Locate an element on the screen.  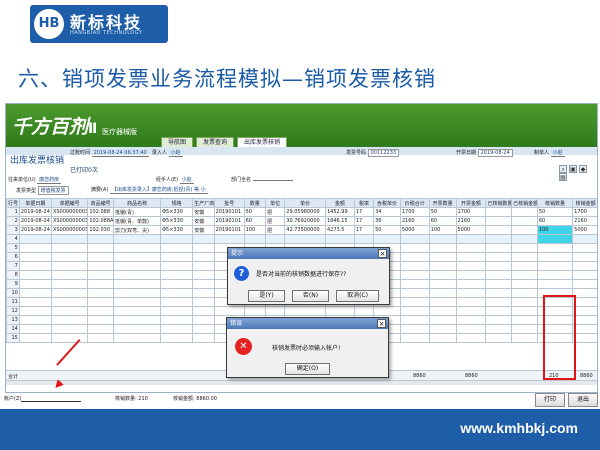
table-cell: 2019-08-24 is located at coordinates (35, 221).